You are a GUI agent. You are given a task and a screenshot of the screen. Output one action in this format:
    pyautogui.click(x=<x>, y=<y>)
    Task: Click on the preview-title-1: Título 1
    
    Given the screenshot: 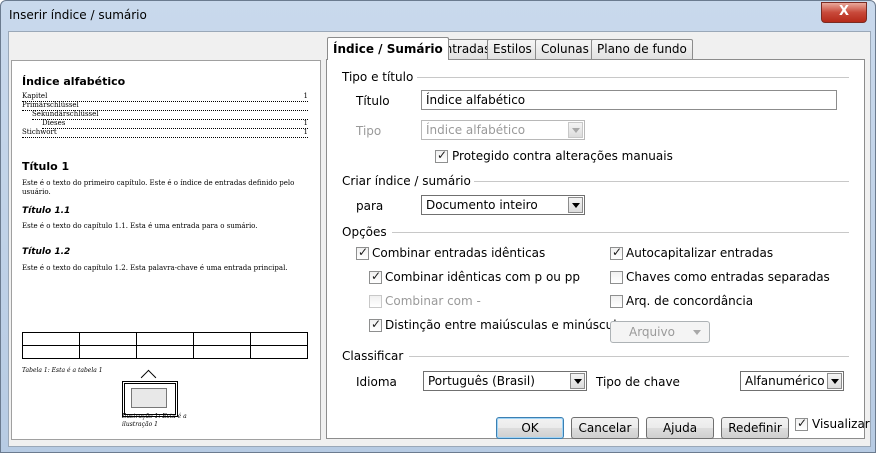 What is the action you would take?
    pyautogui.click(x=46, y=166)
    